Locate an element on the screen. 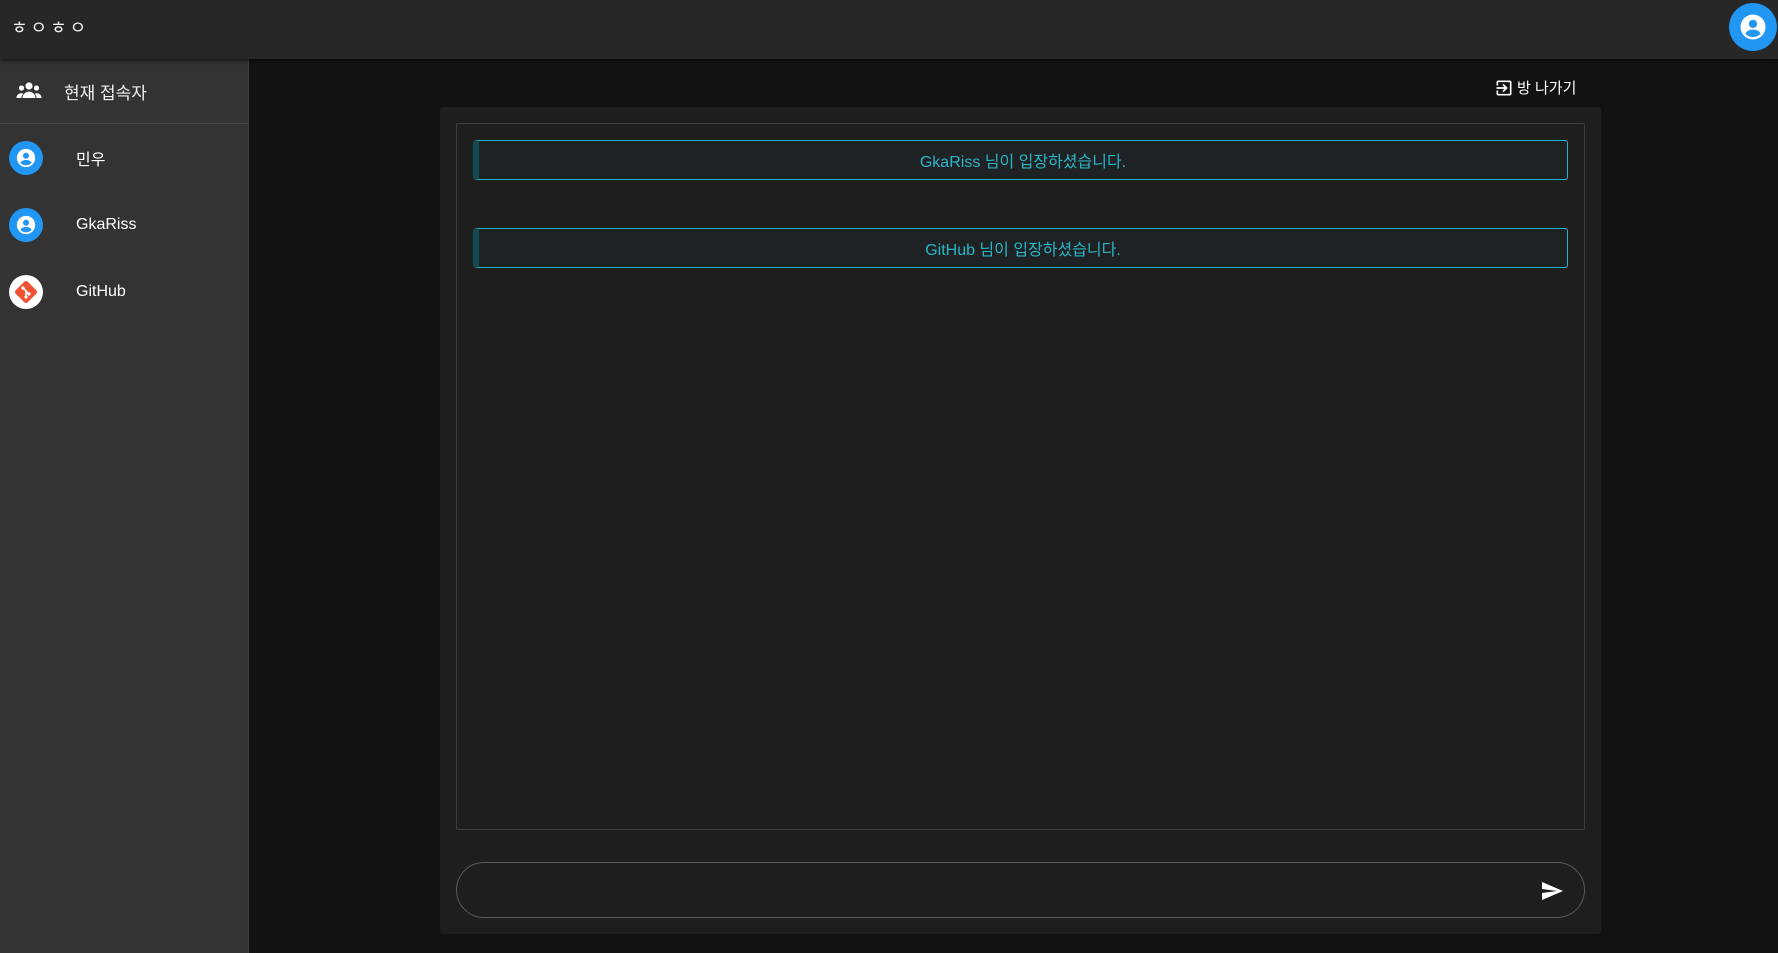  sidebar-header-label: 현재 접속자 is located at coordinates (105, 93).